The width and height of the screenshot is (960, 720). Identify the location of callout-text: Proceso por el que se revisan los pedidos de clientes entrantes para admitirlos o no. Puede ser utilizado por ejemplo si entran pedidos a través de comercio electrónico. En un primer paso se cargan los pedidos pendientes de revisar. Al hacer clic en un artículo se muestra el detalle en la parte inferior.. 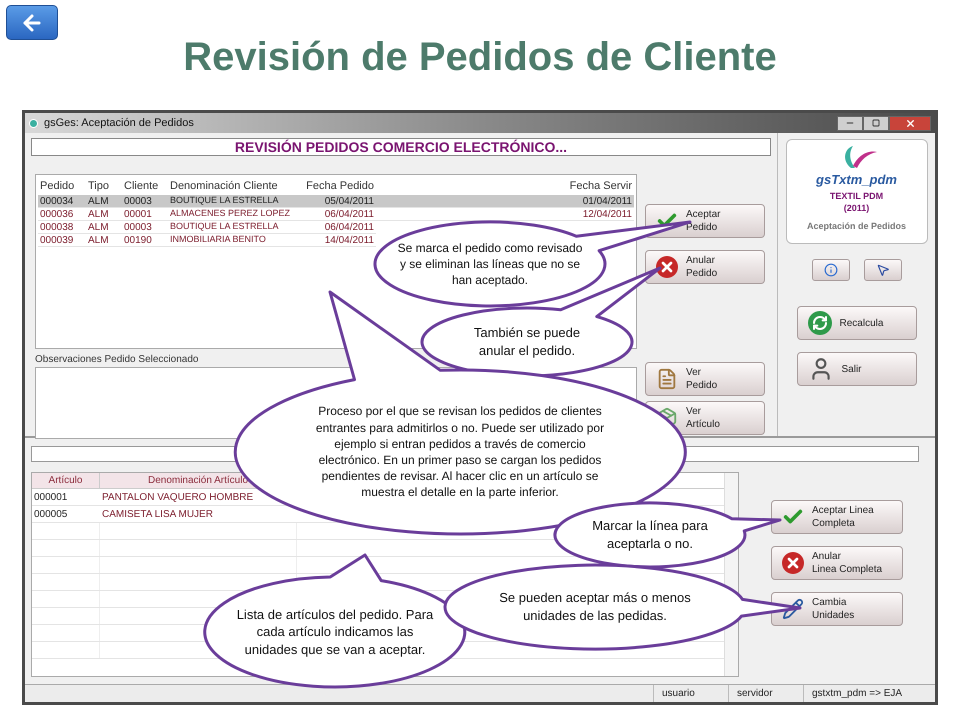
(460, 452).